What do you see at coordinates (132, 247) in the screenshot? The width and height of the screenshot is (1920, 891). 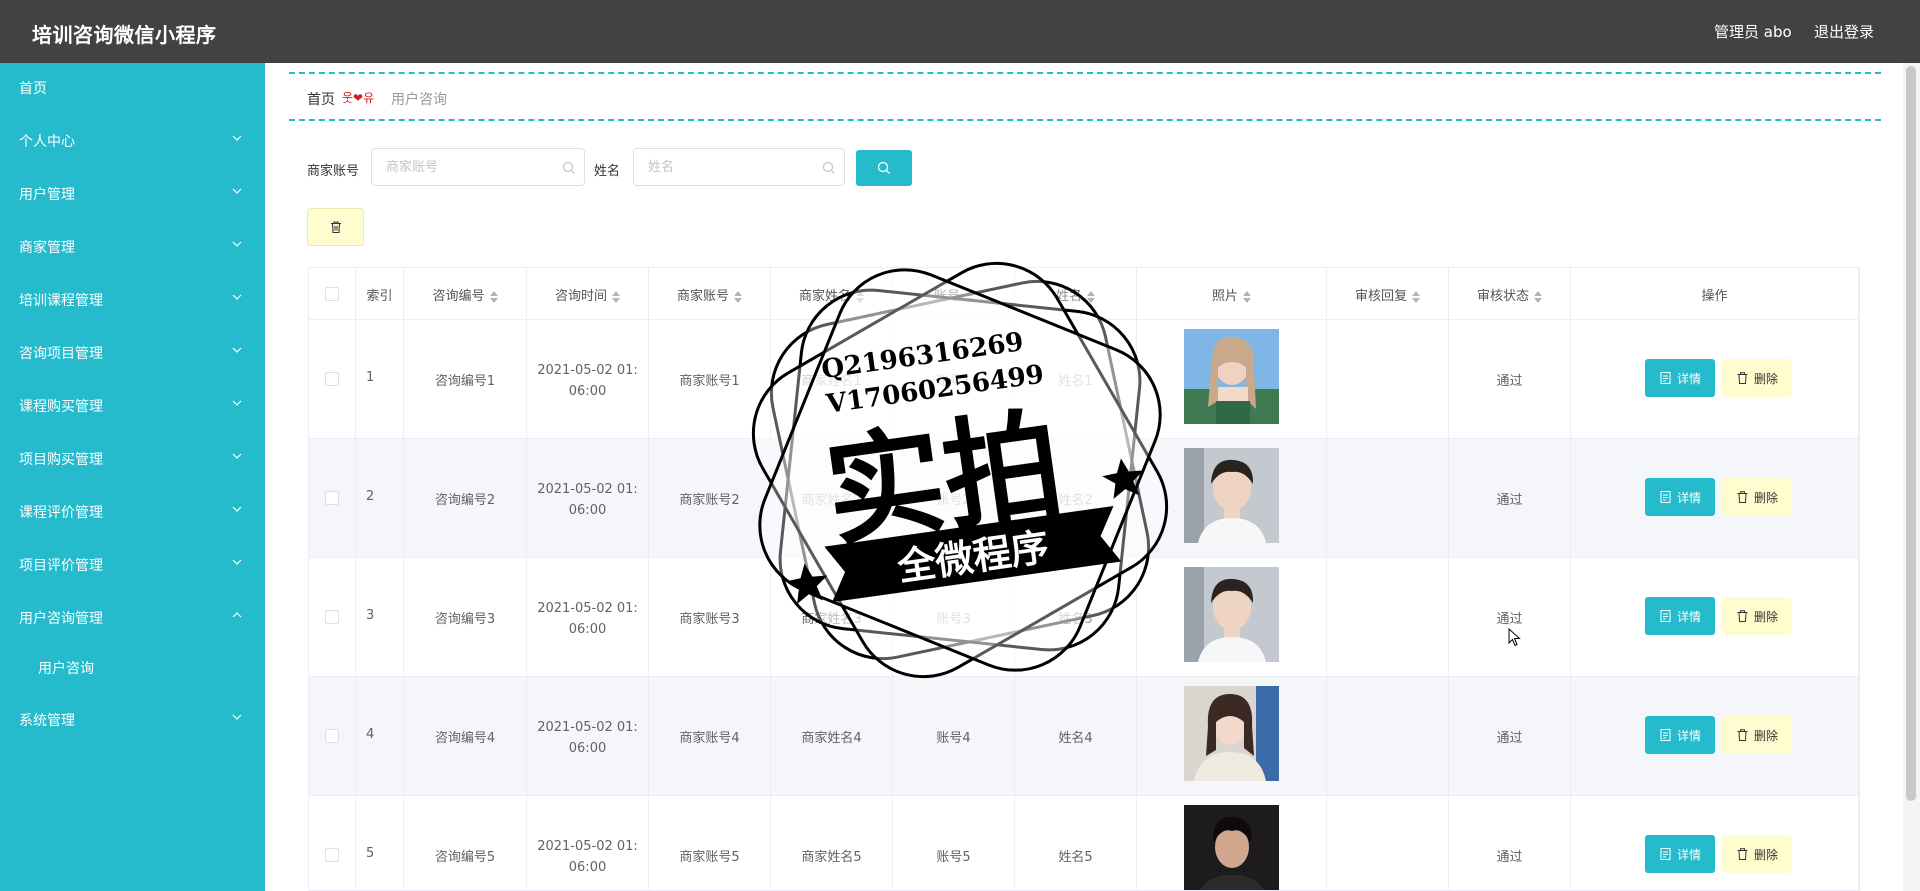 I see `sidebar-item-merchant-management: 商家管理` at bounding box center [132, 247].